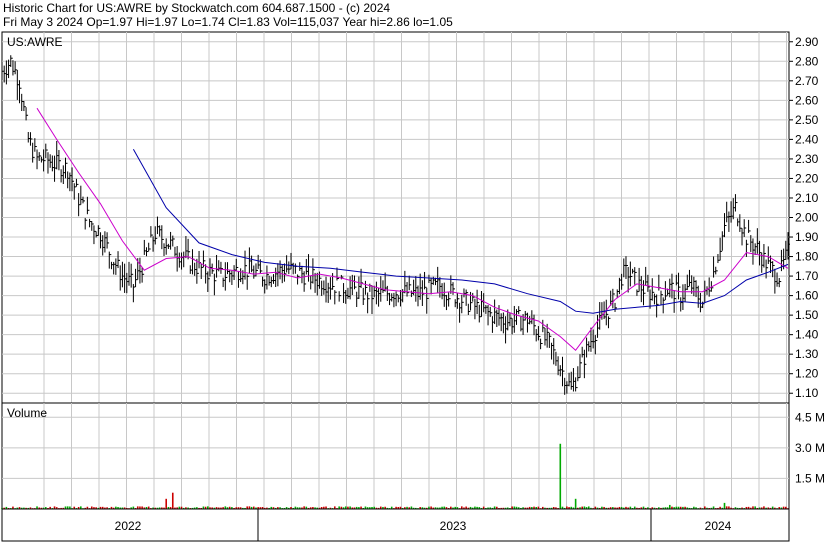 Image resolution: width=830 pixels, height=543 pixels. What do you see at coordinates (128, 526) in the screenshot?
I see `year-label: 2022` at bounding box center [128, 526].